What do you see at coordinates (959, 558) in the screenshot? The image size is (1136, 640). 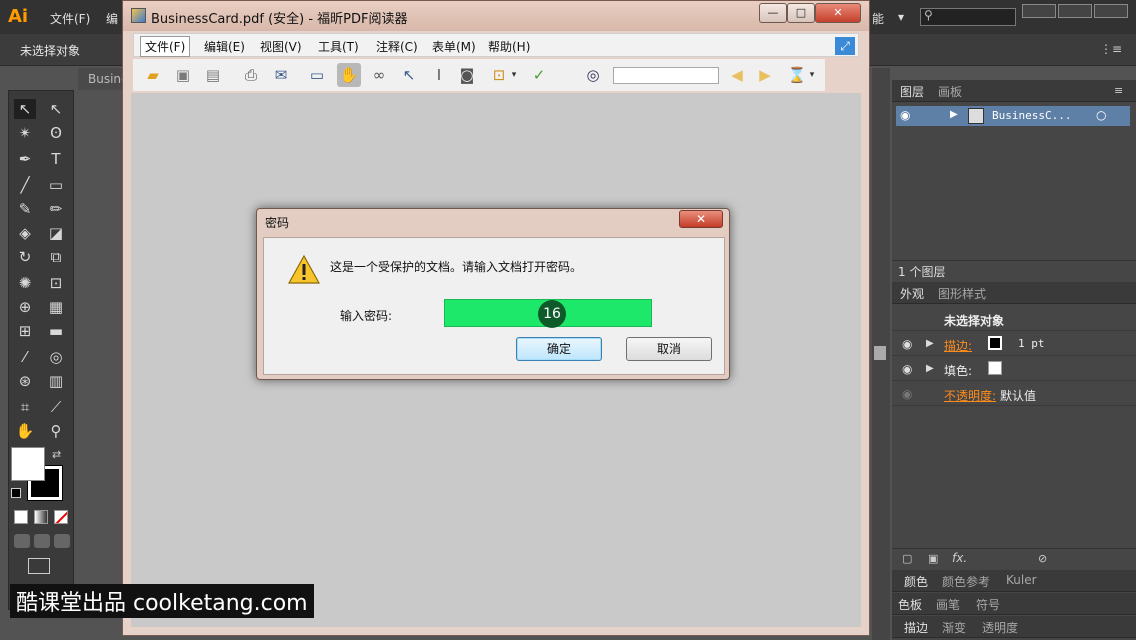 I see `fx-icon: fx.` at bounding box center [959, 558].